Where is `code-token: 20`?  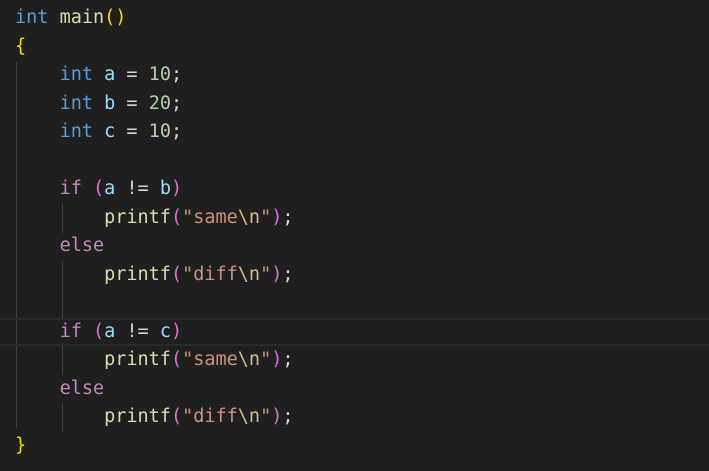 code-token: 20 is located at coordinates (159, 103).